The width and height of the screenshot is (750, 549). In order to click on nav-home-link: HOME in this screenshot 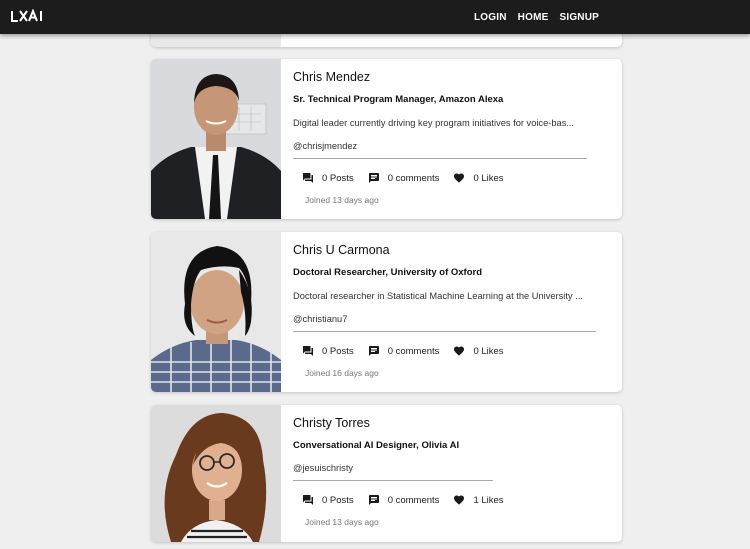, I will do `click(533, 17)`.